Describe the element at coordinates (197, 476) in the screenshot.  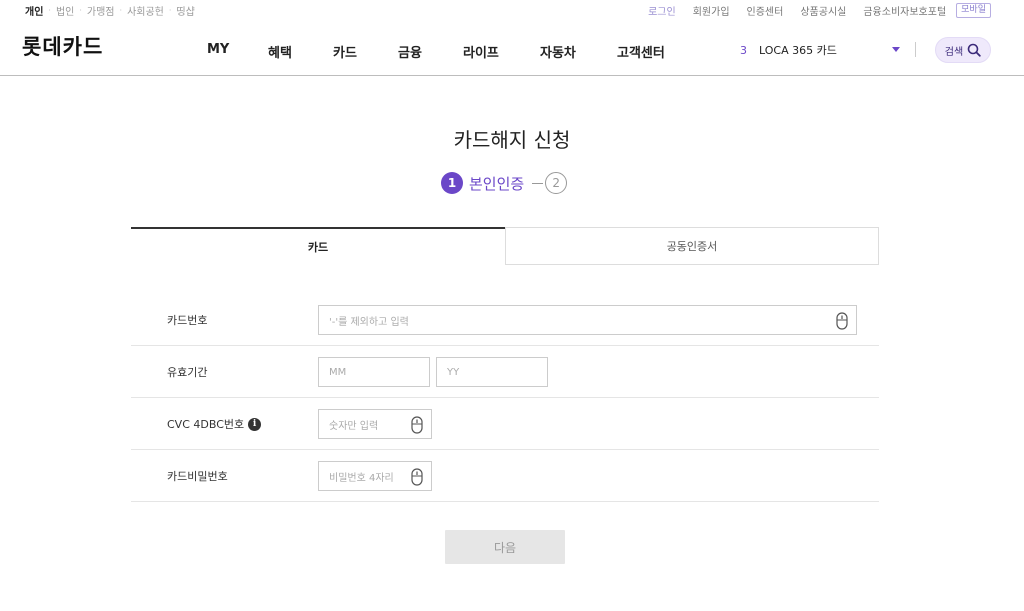
I see `password-label: 카드비밀번호` at that location.